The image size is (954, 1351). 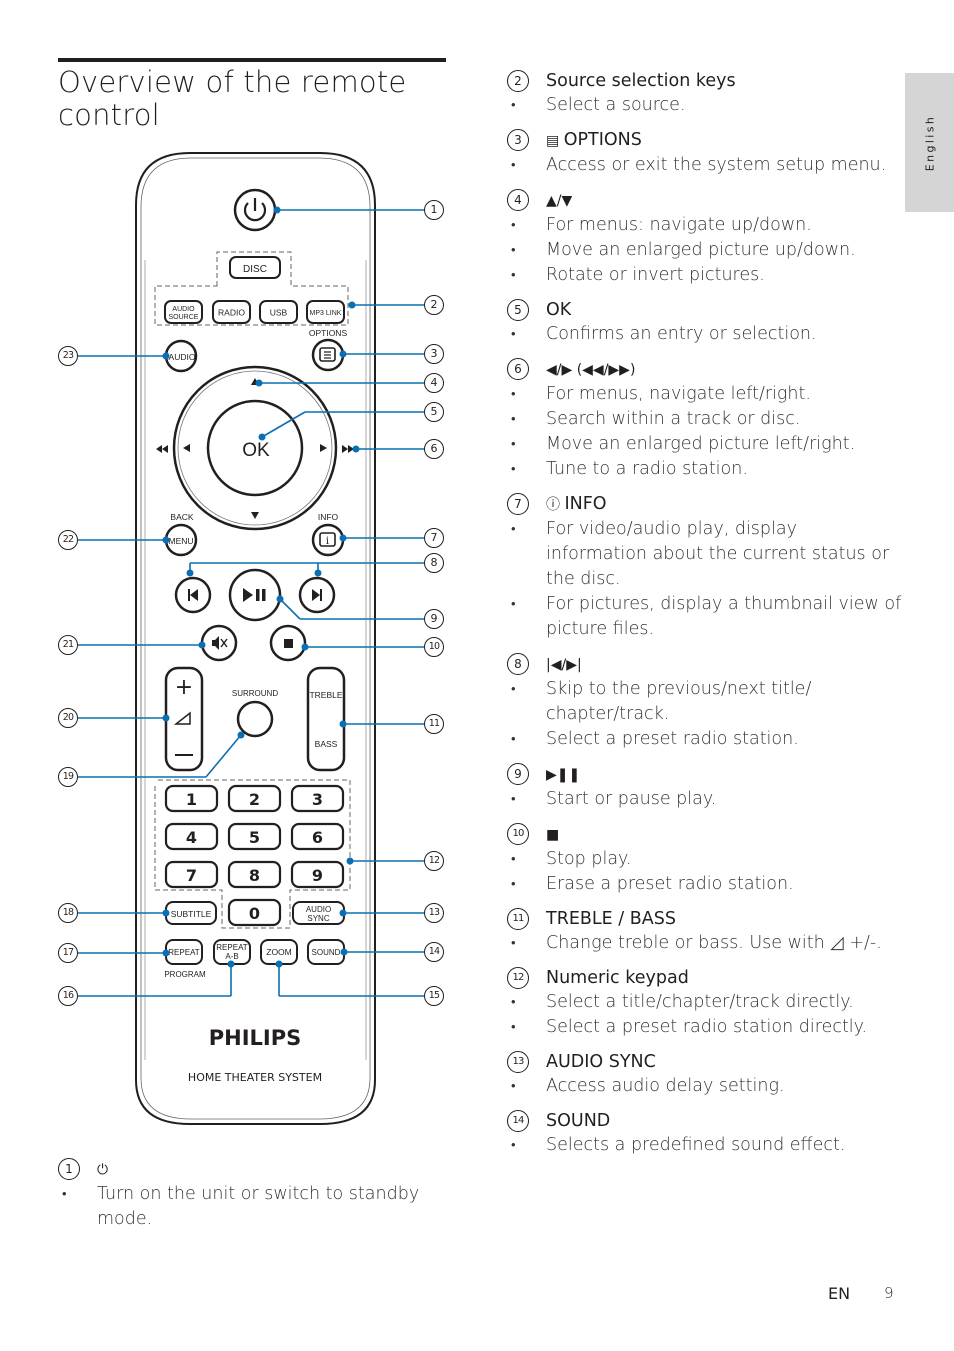 What do you see at coordinates (555, 505) in the screenshot?
I see `item-symbol-icon: ⓘ` at bounding box center [555, 505].